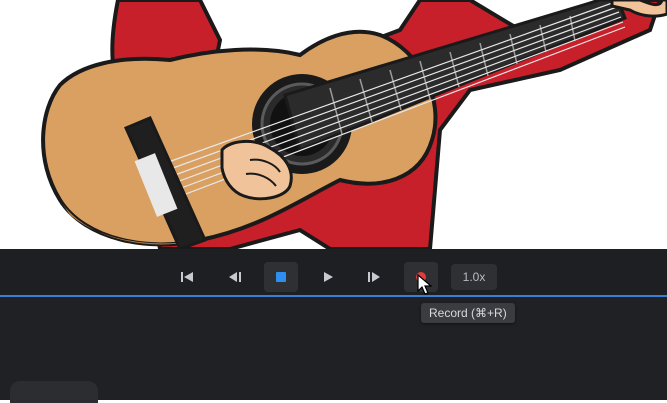 The width and height of the screenshot is (667, 403). I want to click on stop-icon, so click(281, 277).